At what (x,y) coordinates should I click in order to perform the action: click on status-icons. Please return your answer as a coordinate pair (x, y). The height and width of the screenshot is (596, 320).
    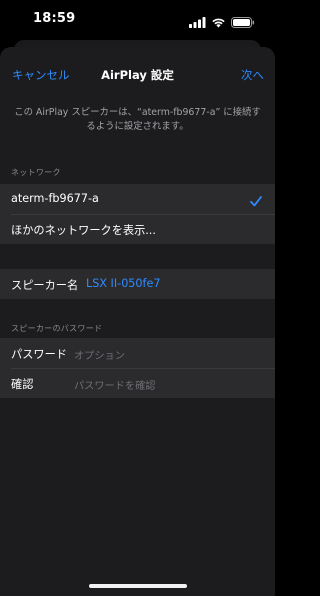
    Looking at the image, I should click on (222, 22).